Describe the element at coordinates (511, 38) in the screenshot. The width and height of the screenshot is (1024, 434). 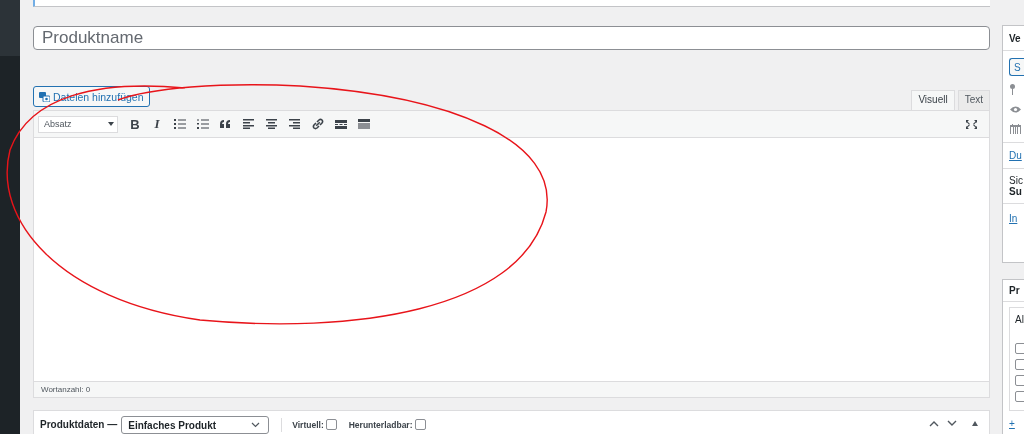
I see `product-name-field: Produktname` at that location.